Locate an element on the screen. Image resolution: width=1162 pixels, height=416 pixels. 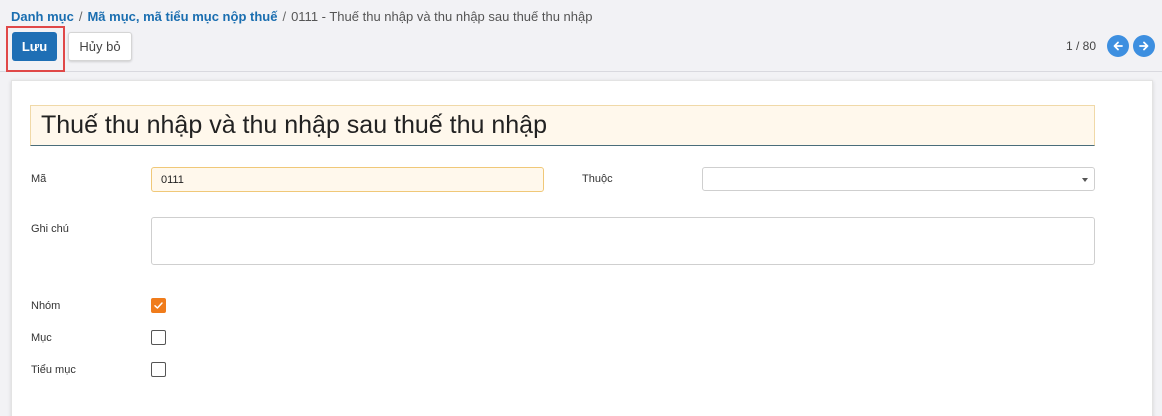
cancel-button: Hủy bỏ is located at coordinates (100, 46).